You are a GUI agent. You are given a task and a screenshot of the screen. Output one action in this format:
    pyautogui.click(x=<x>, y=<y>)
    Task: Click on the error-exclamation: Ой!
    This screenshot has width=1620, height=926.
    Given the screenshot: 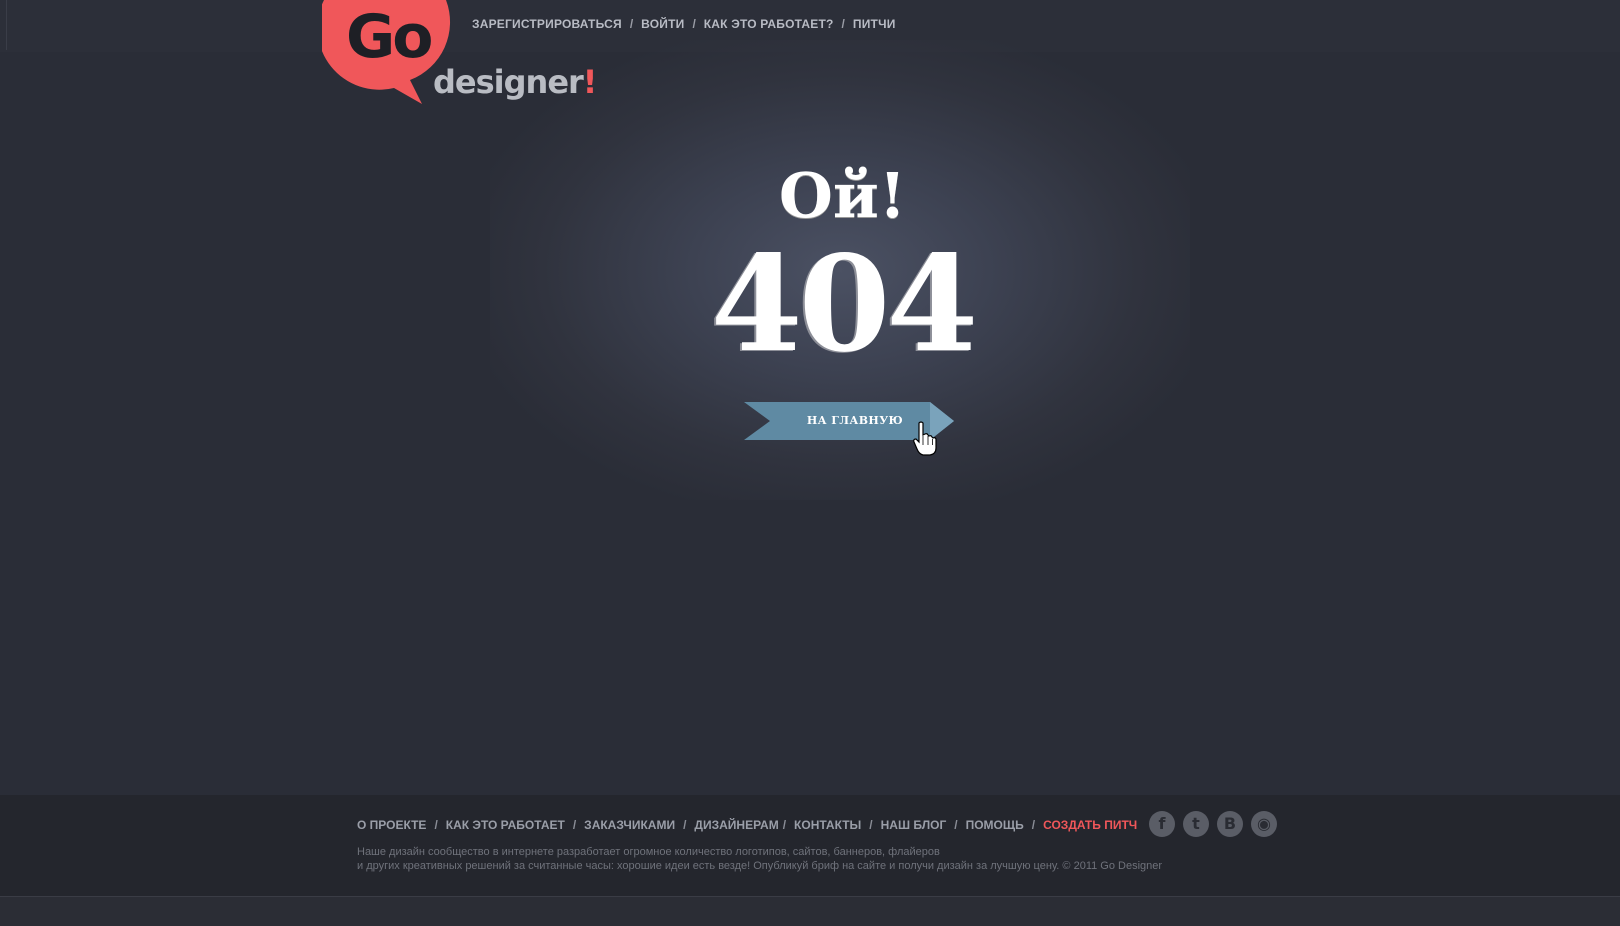 What is the action you would take?
    pyautogui.click(x=842, y=195)
    